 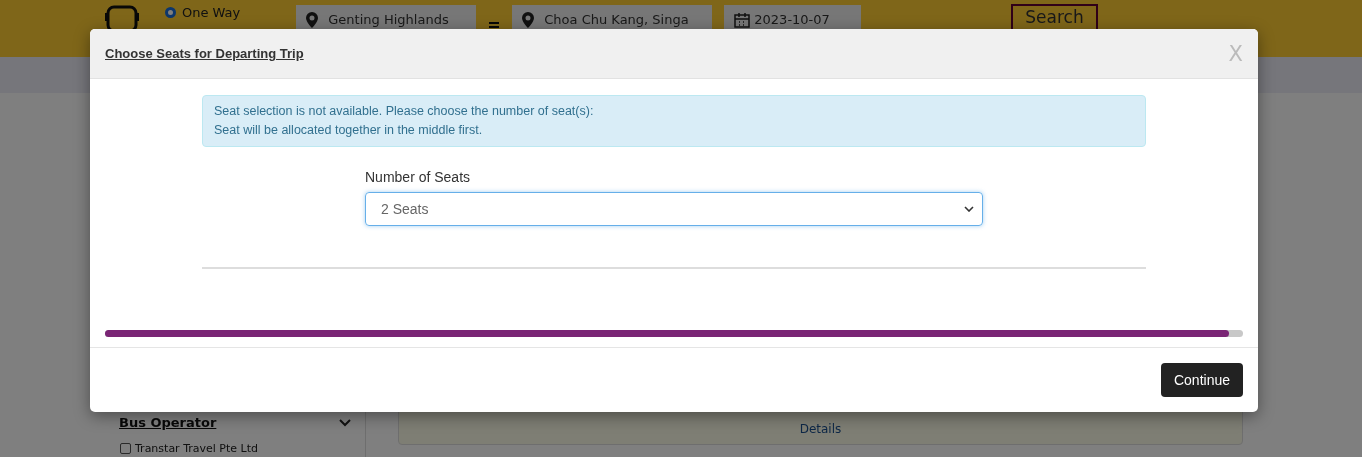 I want to click on swap-icon, so click(x=494, y=25).